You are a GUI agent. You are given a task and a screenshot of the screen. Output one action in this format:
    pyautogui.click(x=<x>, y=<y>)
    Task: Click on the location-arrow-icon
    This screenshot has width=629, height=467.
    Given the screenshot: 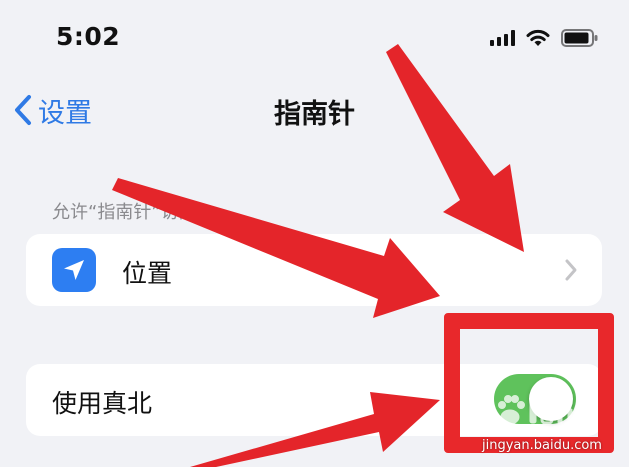 What is the action you would take?
    pyautogui.click(x=74, y=270)
    